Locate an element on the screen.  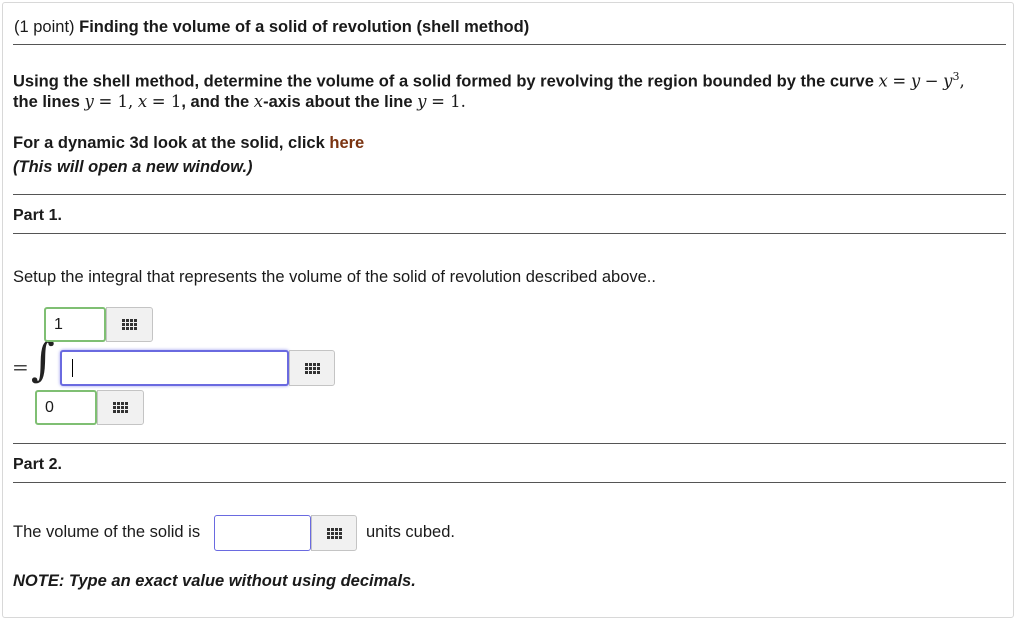
lower-limit-input: 0 is located at coordinates (66, 407).